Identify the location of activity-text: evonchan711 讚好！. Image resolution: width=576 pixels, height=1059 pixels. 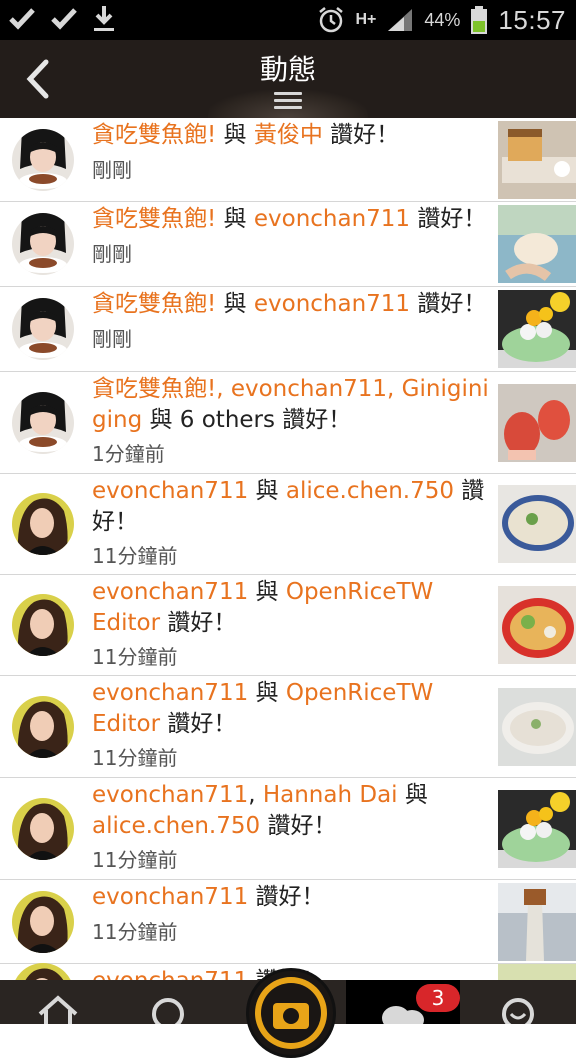
(292, 897).